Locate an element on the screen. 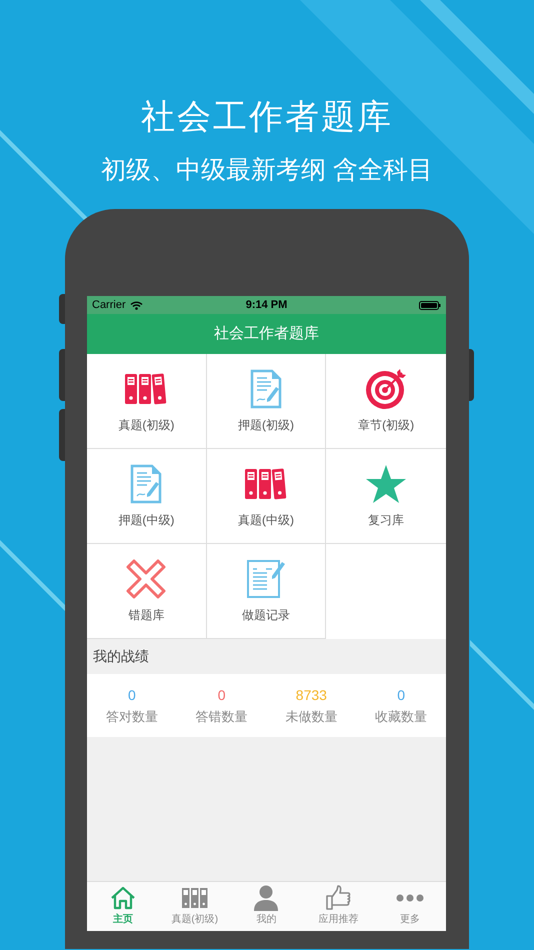 The height and width of the screenshot is (950, 534). menu-tile: 押题(初级) is located at coordinates (266, 401).